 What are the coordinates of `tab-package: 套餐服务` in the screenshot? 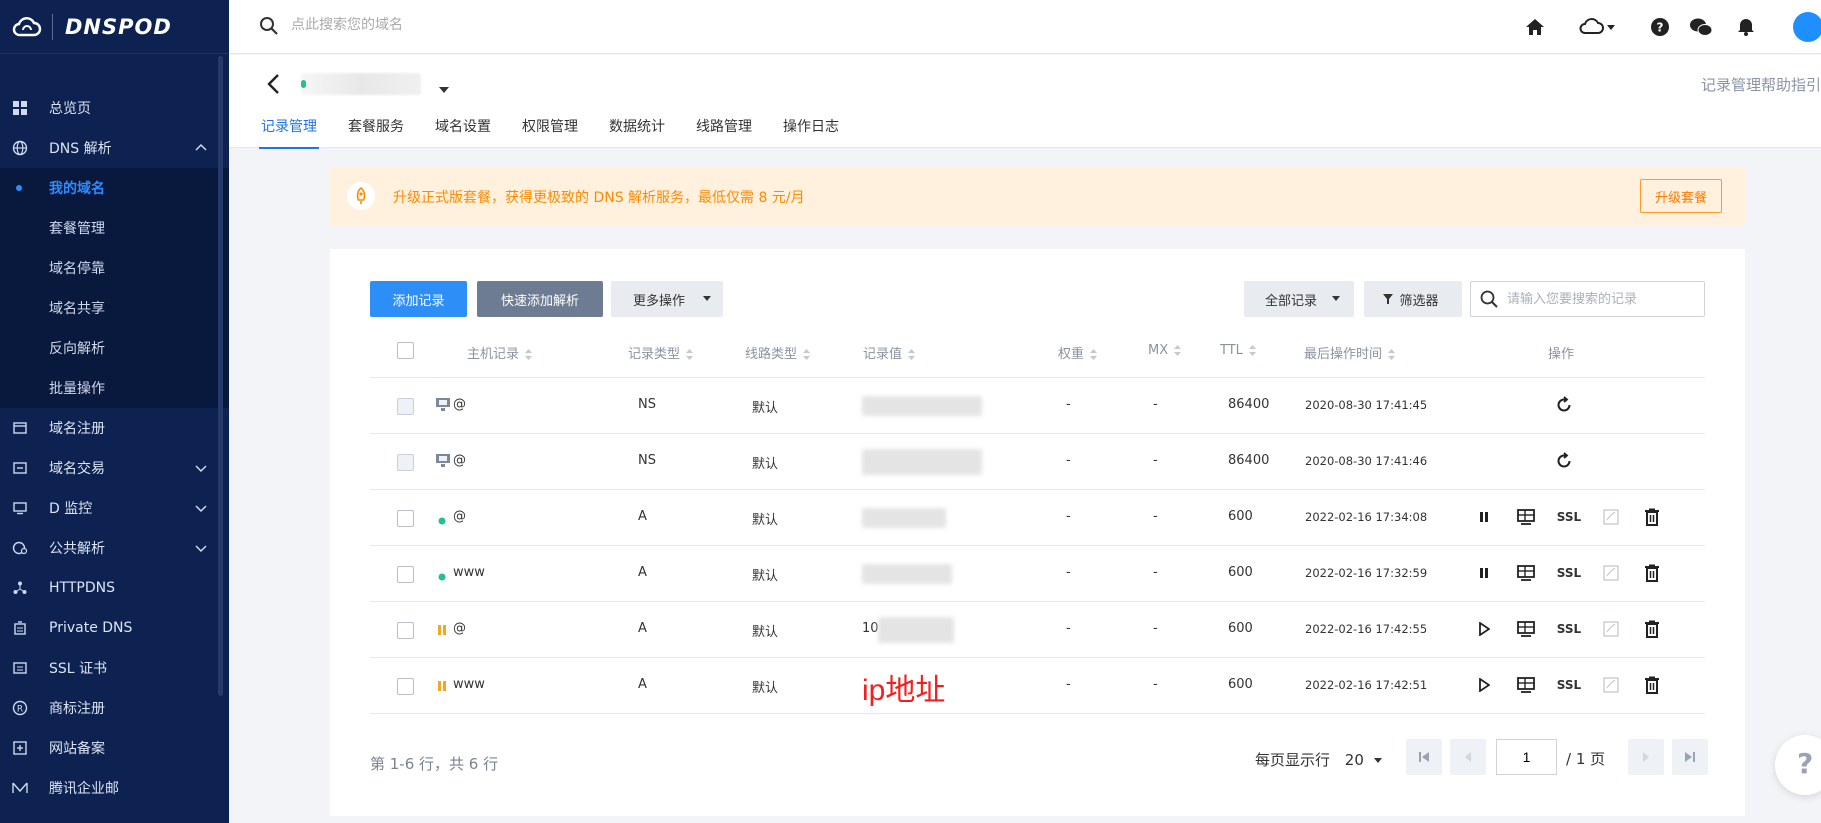 It's located at (376, 132).